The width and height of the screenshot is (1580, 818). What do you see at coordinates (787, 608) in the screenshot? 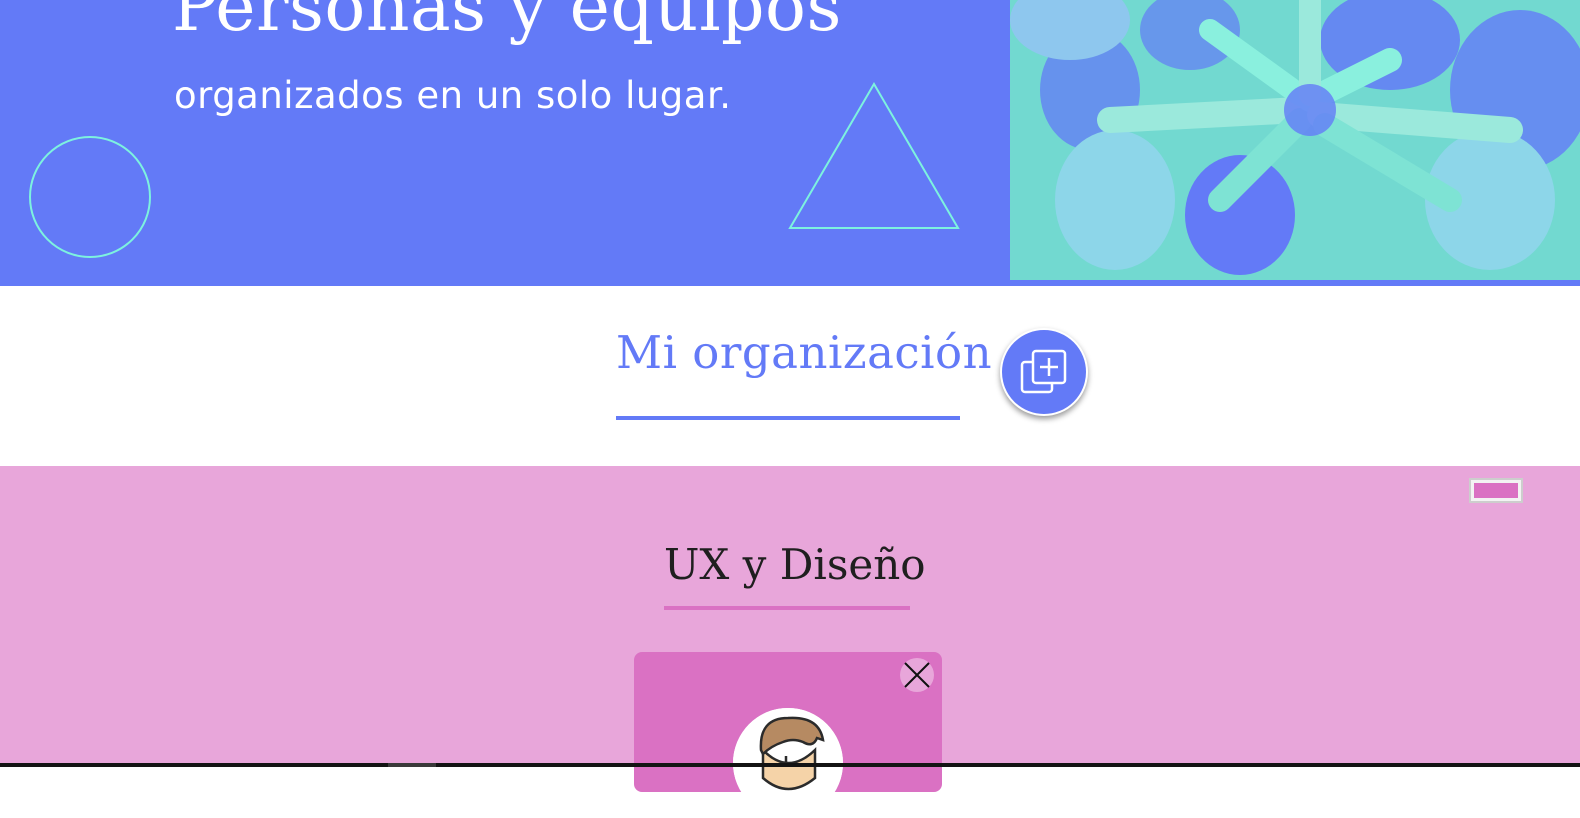
I see `team-title-underline` at bounding box center [787, 608].